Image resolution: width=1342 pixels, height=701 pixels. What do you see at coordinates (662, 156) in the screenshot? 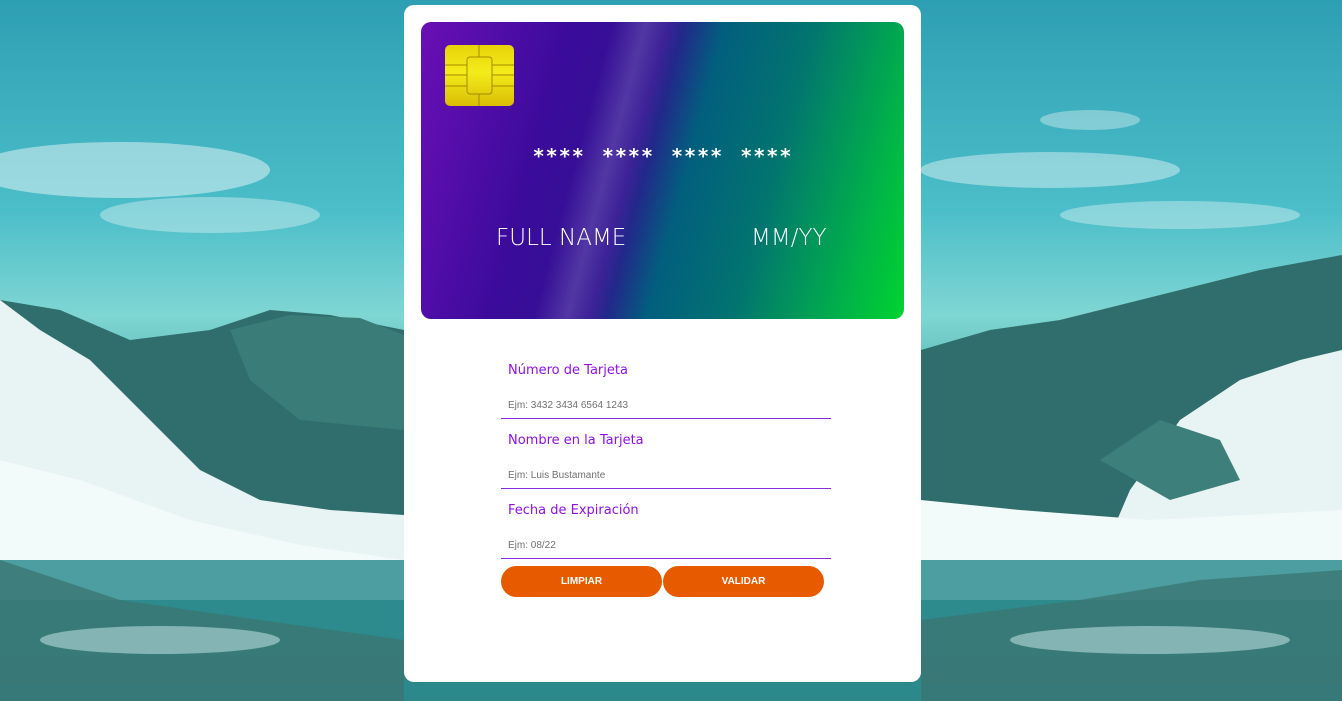
I see `card-number-display: **** **** **** ****` at bounding box center [662, 156].